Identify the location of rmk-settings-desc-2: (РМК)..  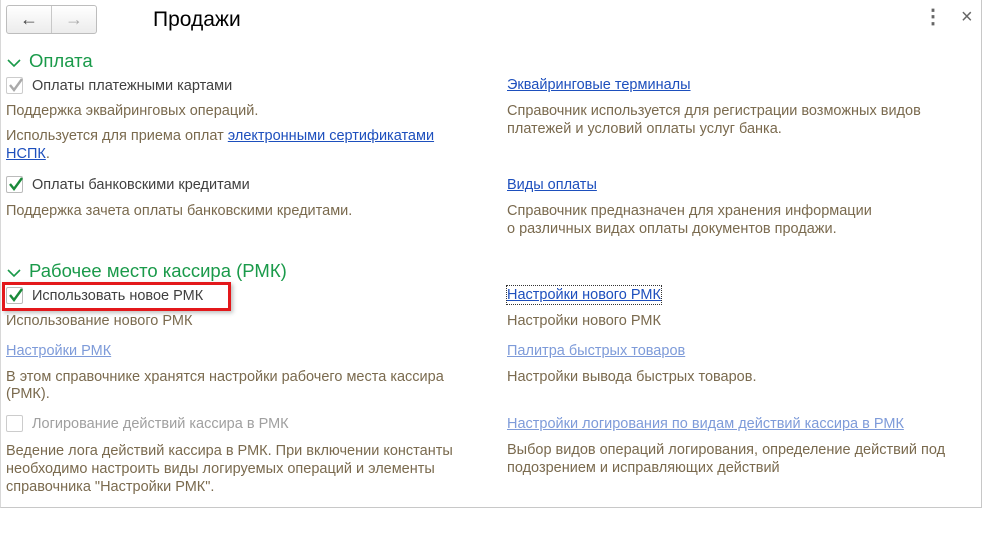
(28, 394).